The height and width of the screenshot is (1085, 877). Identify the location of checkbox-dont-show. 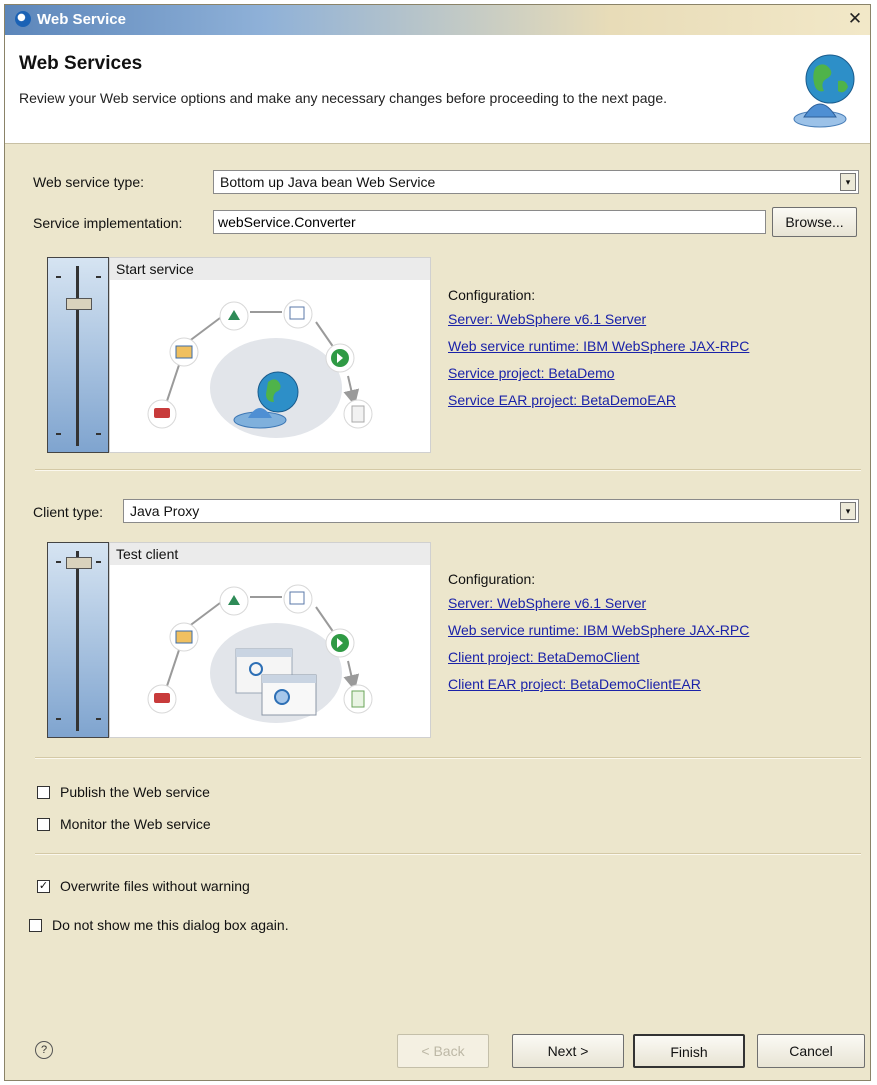
(35, 925).